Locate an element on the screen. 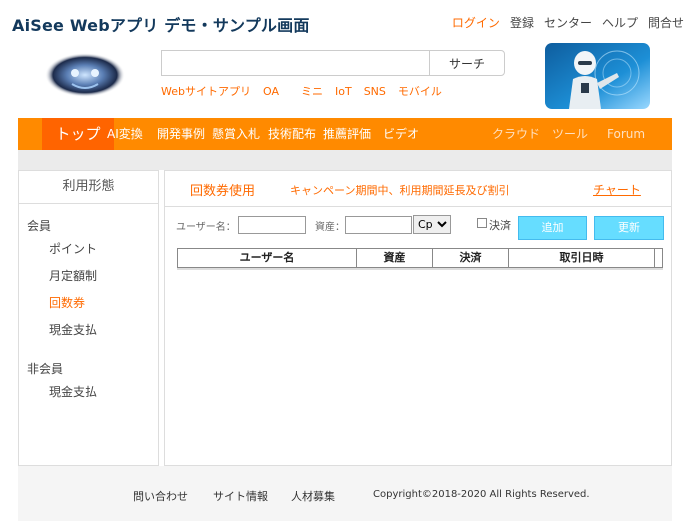 This screenshot has width=688, height=521. username-input is located at coordinates (272, 225).